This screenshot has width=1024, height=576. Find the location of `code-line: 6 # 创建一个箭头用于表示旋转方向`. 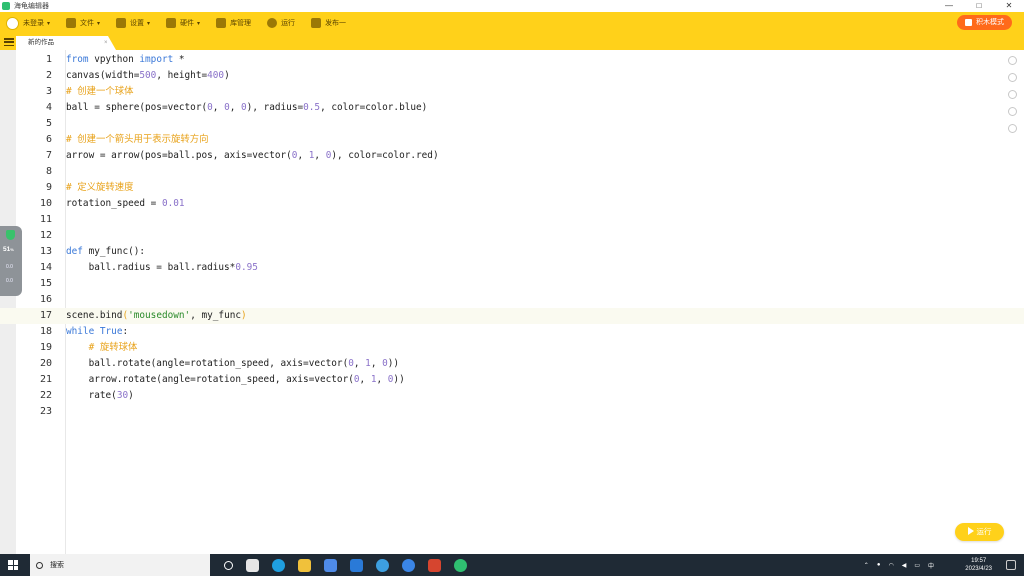

code-line: 6 # 创建一个箭头用于表示旋转方向 is located at coordinates (512, 140).